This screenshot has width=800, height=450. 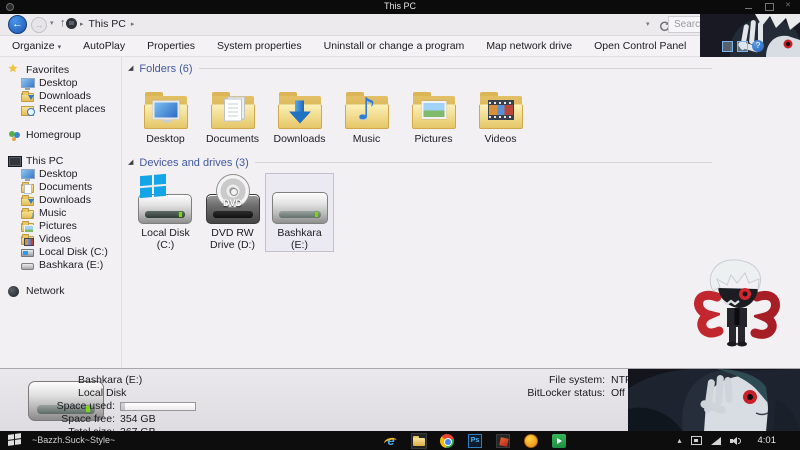 I want to click on breadcrumb-location: This PC, so click(x=107, y=24).